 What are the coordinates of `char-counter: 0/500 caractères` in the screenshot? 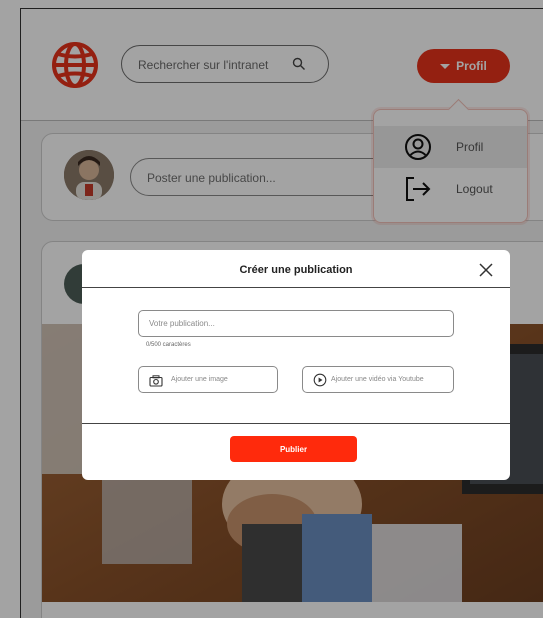 It's located at (168, 345).